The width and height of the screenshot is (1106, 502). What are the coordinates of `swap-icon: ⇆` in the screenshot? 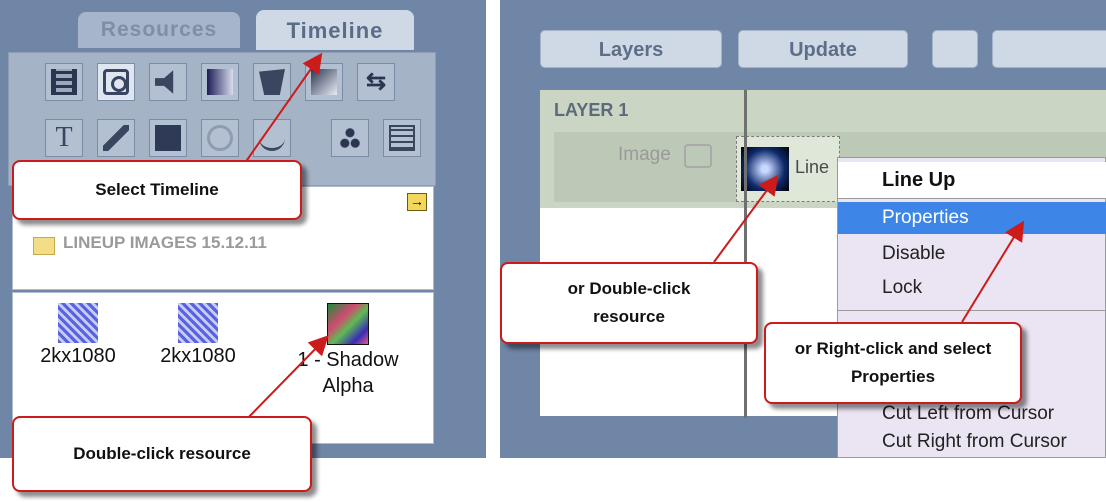 It's located at (376, 82).